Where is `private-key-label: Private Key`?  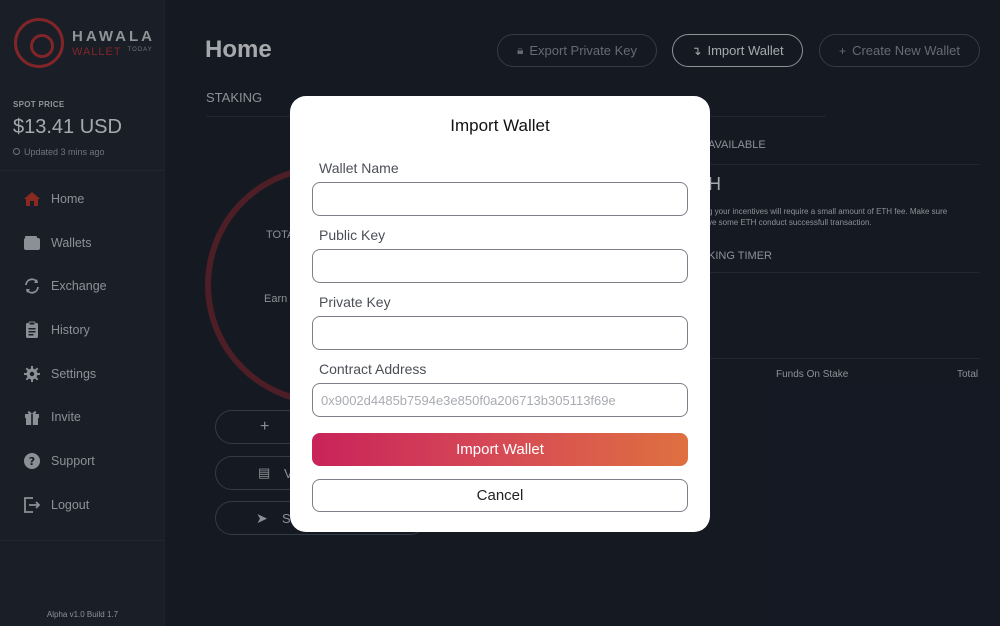
private-key-label: Private Key is located at coordinates (355, 302).